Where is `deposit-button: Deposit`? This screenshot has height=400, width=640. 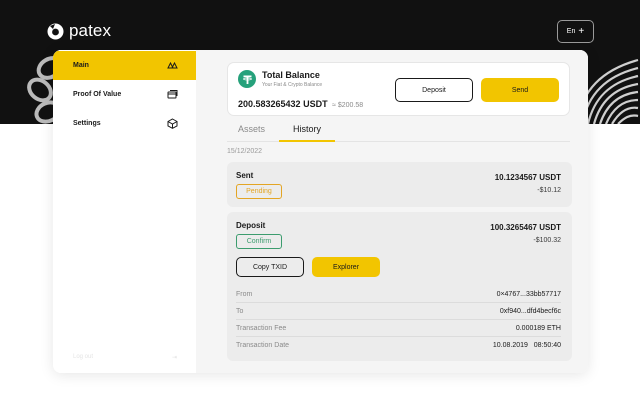 deposit-button: Deposit is located at coordinates (434, 90).